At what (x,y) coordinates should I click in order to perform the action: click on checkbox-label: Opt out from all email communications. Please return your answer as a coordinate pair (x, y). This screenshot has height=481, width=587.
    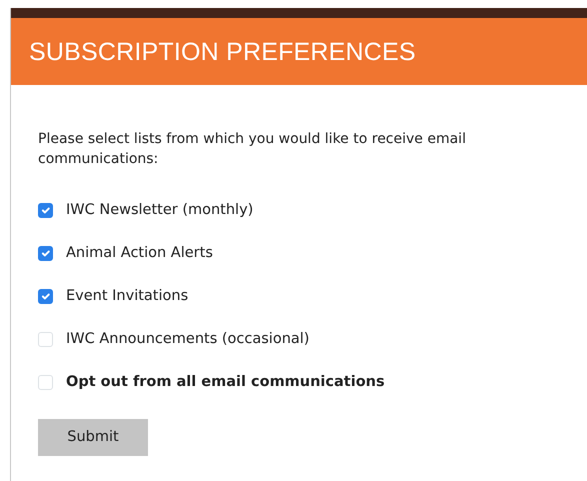
    Looking at the image, I should click on (225, 383).